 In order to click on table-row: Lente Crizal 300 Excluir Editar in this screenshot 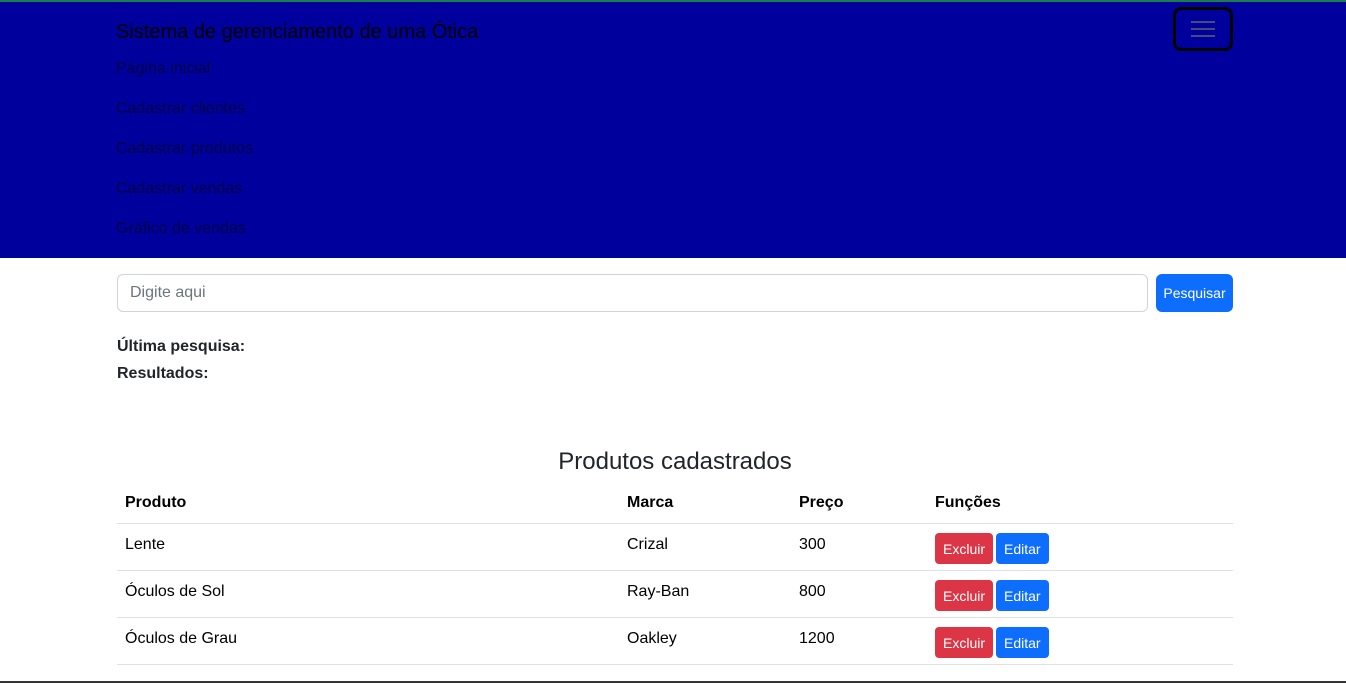, I will do `click(675, 547)`.